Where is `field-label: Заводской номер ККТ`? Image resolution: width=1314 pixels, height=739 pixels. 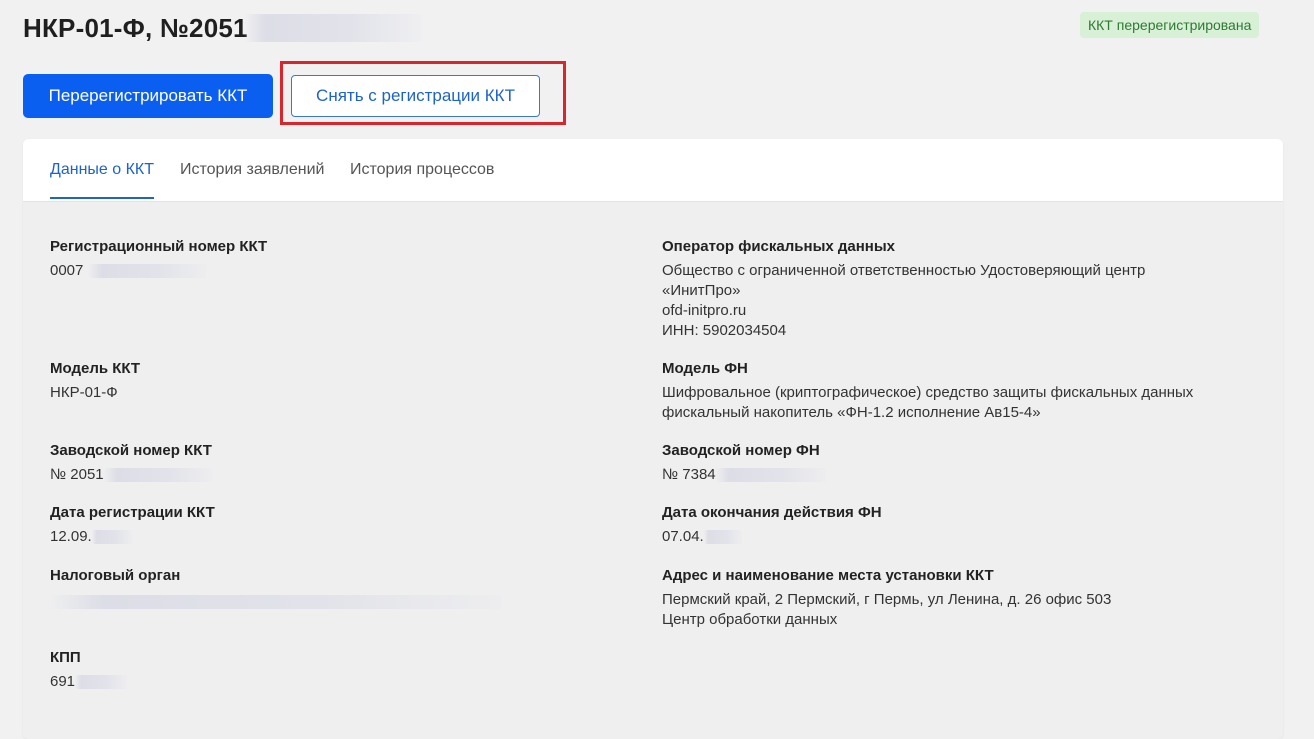 field-label: Заводской номер ККТ is located at coordinates (131, 450).